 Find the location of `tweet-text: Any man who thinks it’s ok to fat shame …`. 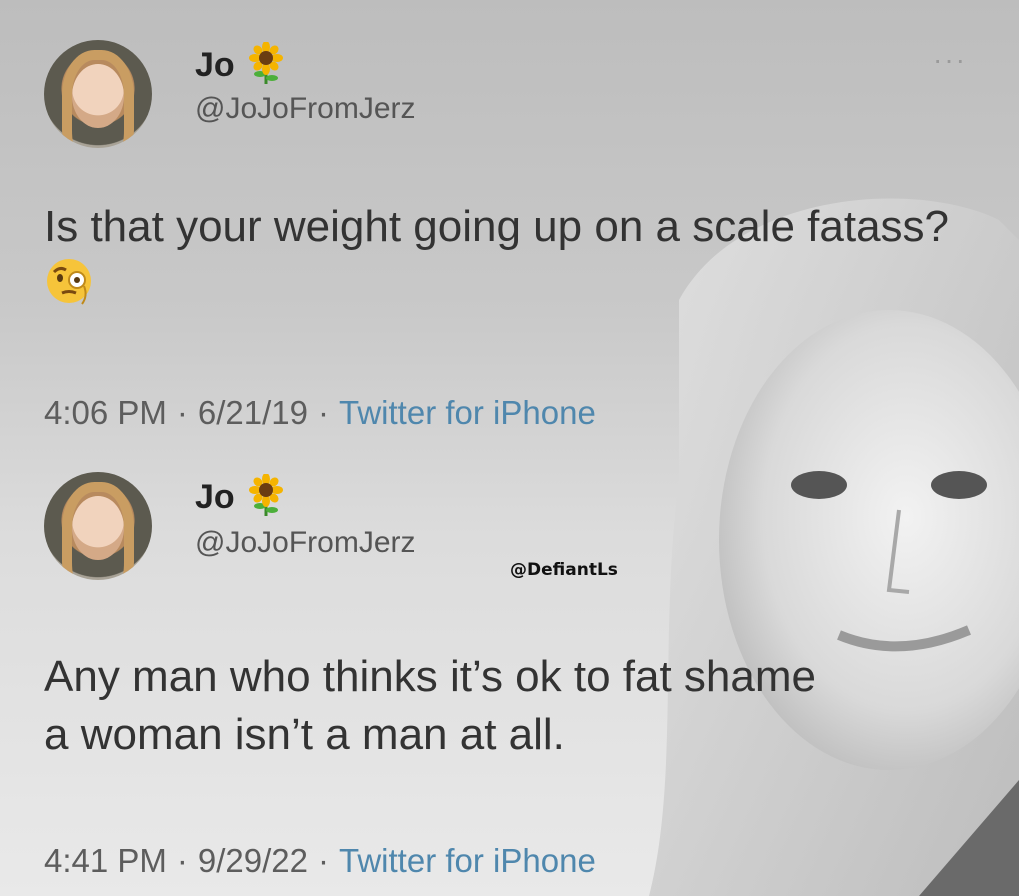

tweet-text: Any man who thinks it’s ok to fat shame … is located at coordinates (430, 705).